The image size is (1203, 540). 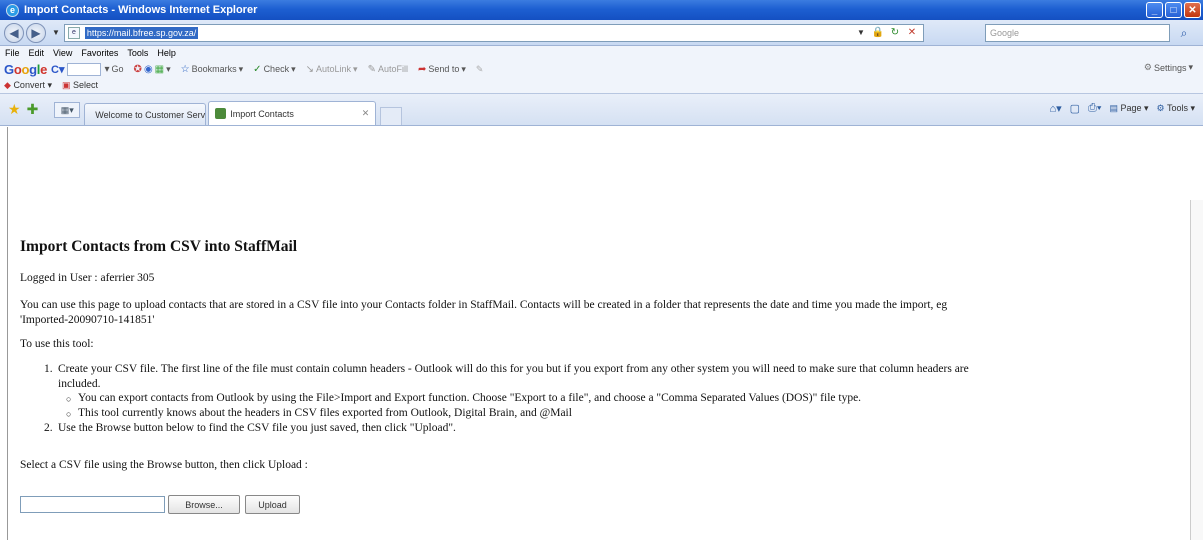 I want to click on intro-text-line2: 'Imported-20090710-141851', so click(x=87, y=320).